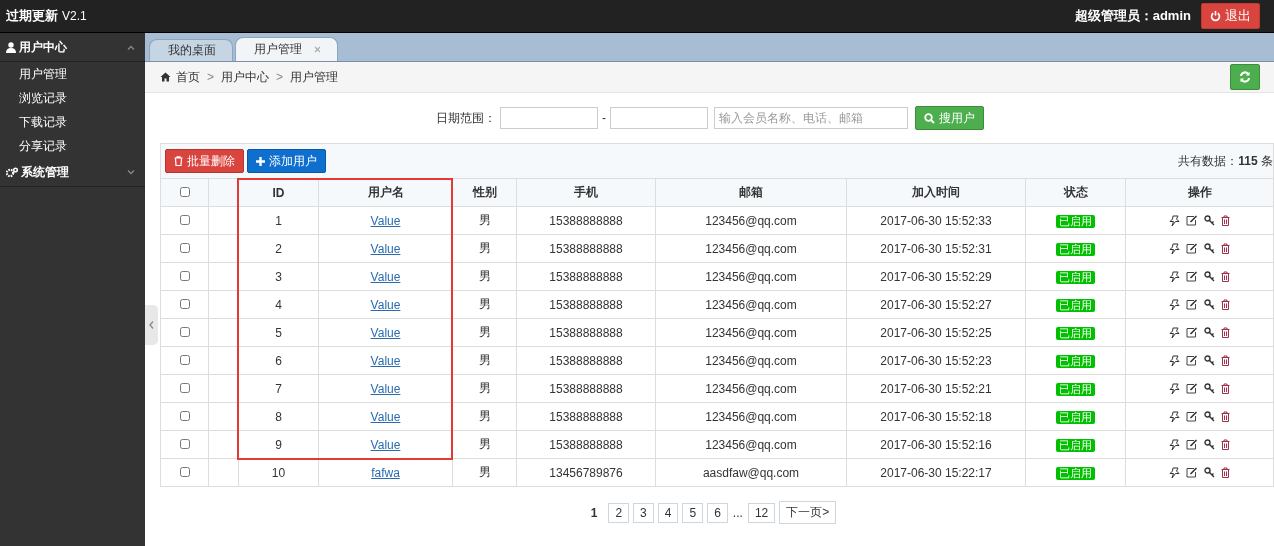 The height and width of the screenshot is (546, 1274). Describe the element at coordinates (811, 118) in the screenshot. I see `keyword-search-field: 输入会员名称、电话、邮箱` at that location.